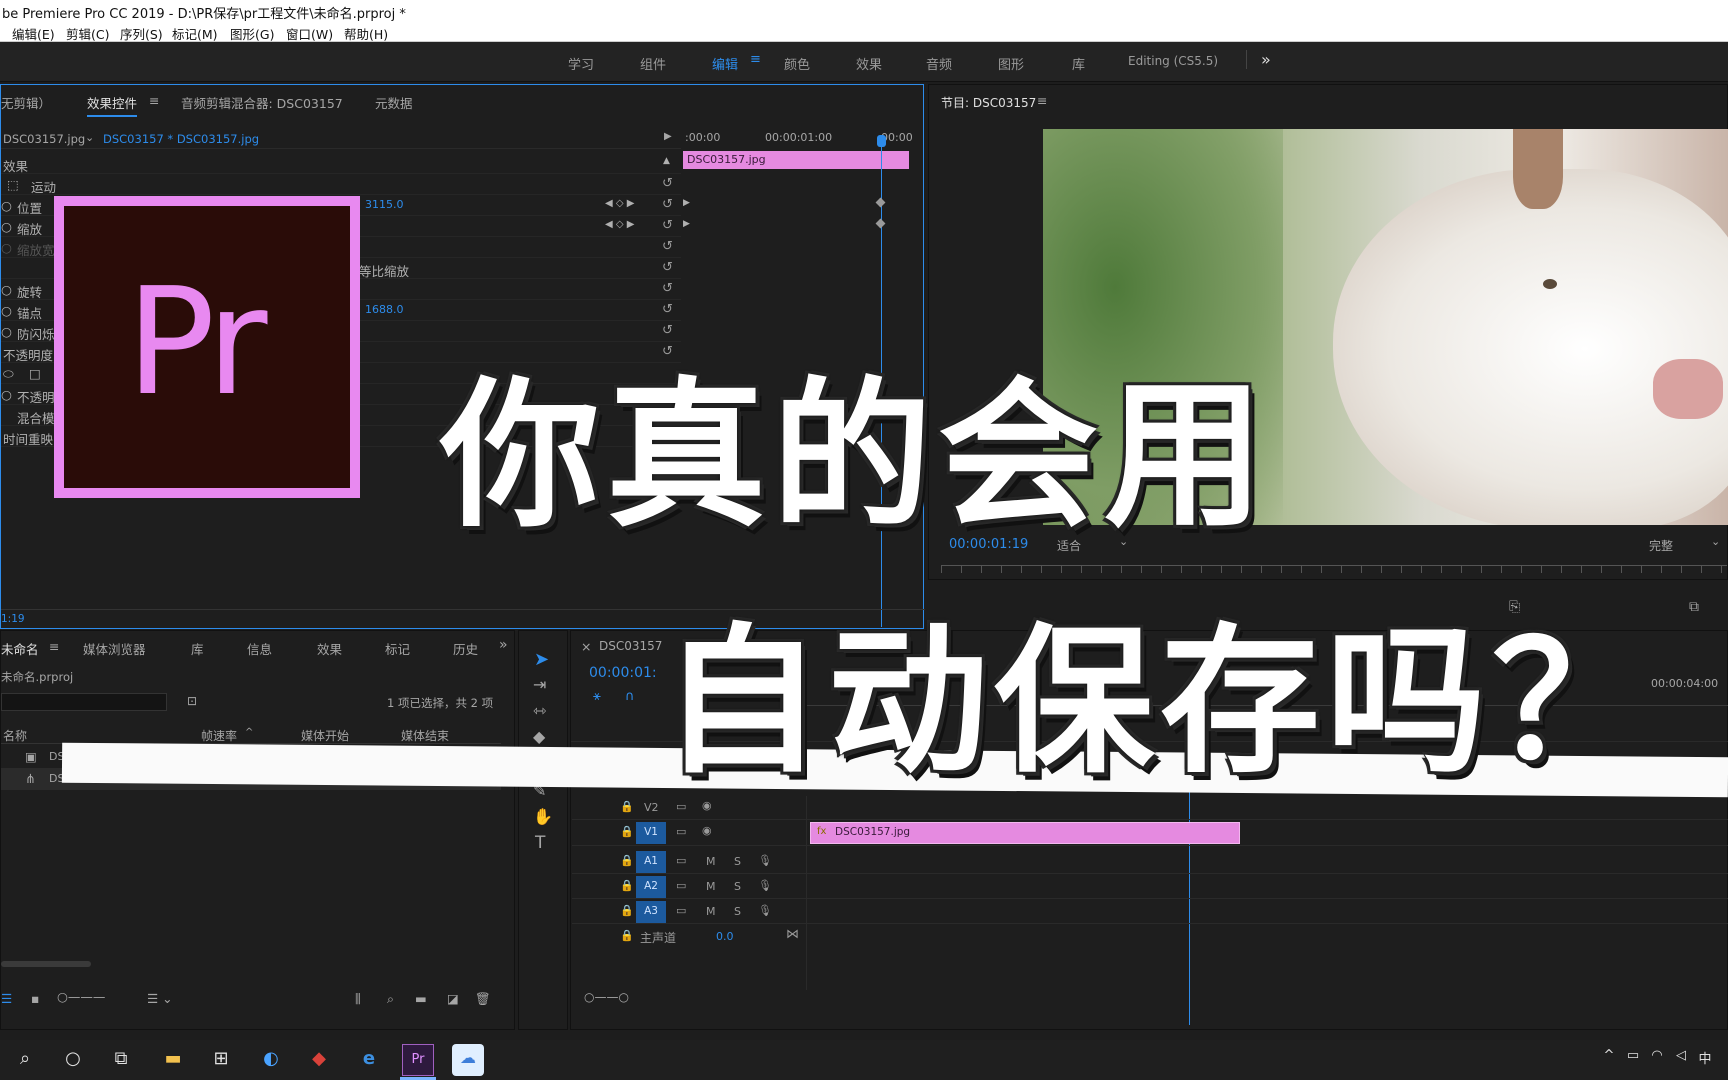  I want to click on track-label: V1, so click(651, 833).